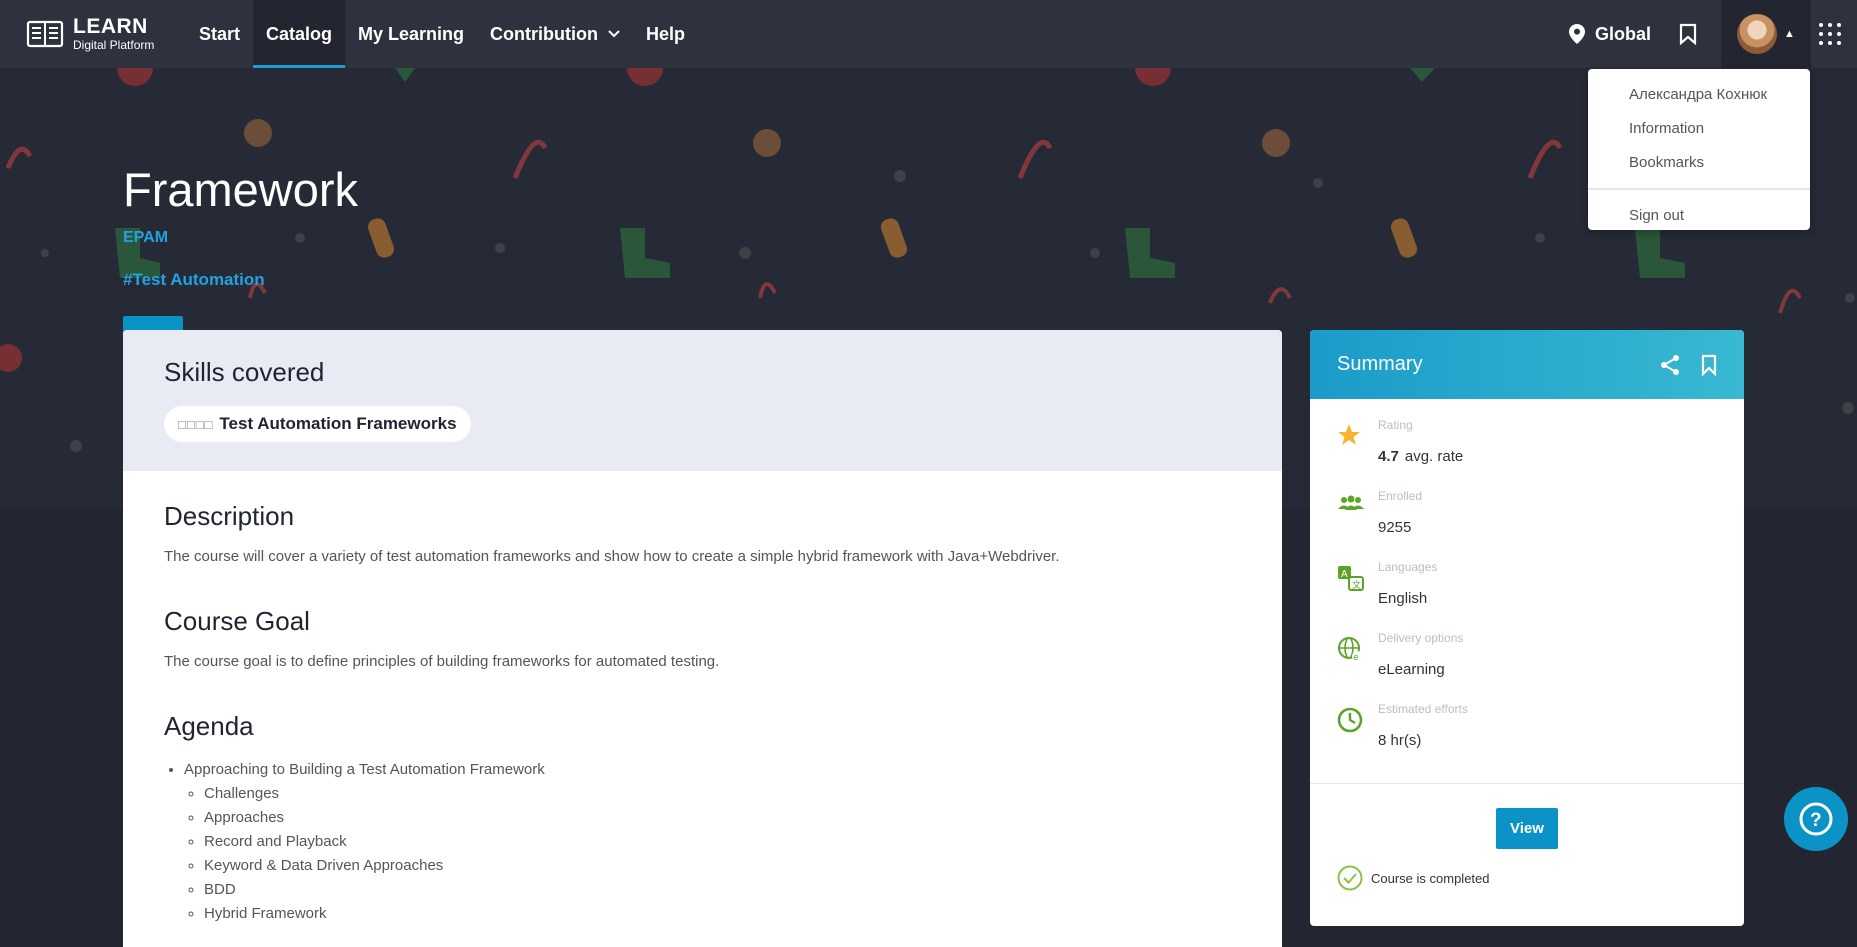 The height and width of the screenshot is (947, 1857). I want to click on course-title: Framework, so click(241, 189).